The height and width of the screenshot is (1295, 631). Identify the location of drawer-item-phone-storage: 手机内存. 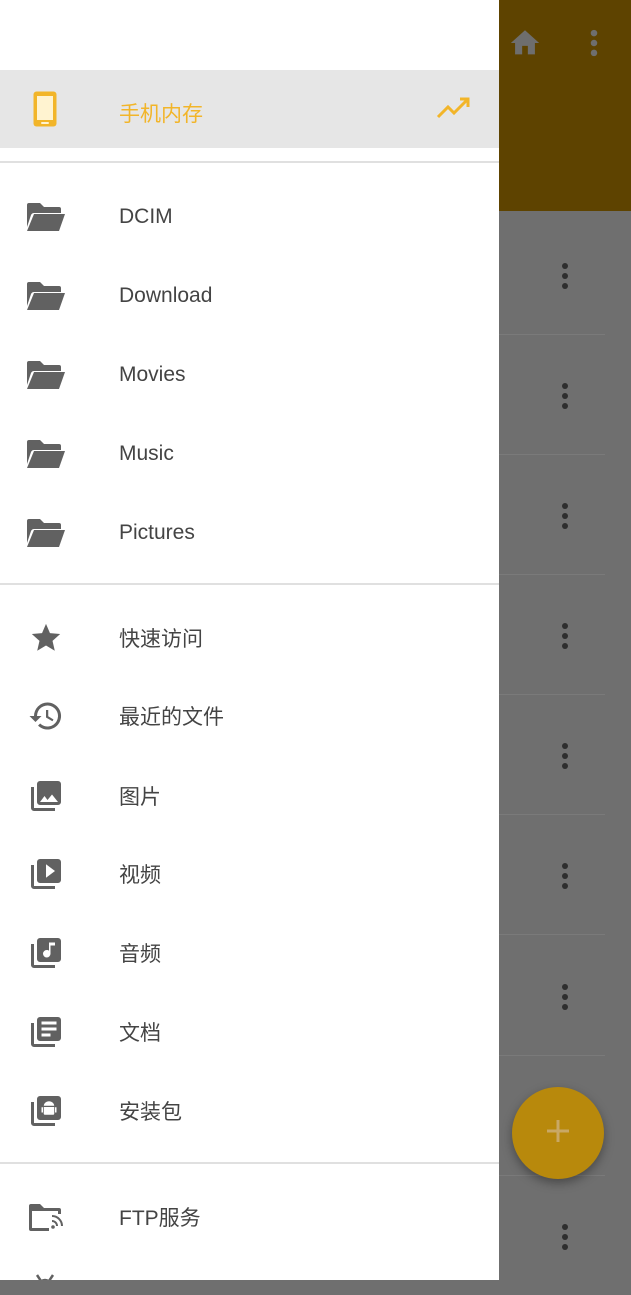
(249, 109).